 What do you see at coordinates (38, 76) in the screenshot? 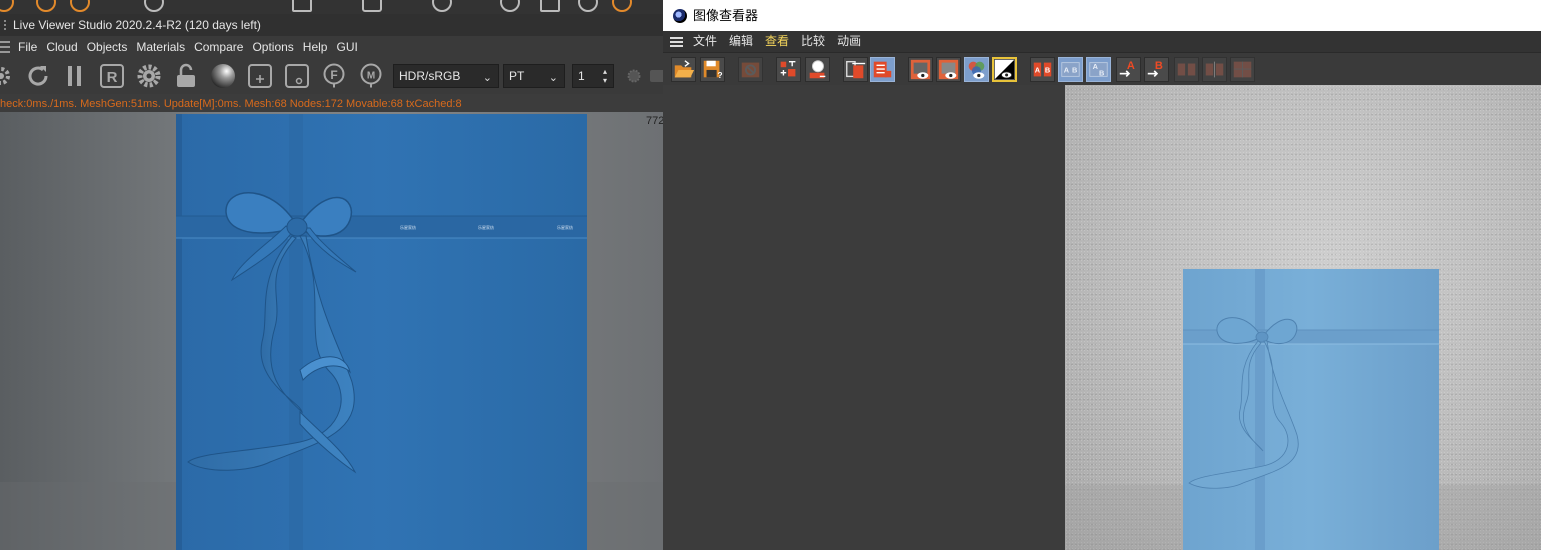
I see `refresh-icon` at bounding box center [38, 76].